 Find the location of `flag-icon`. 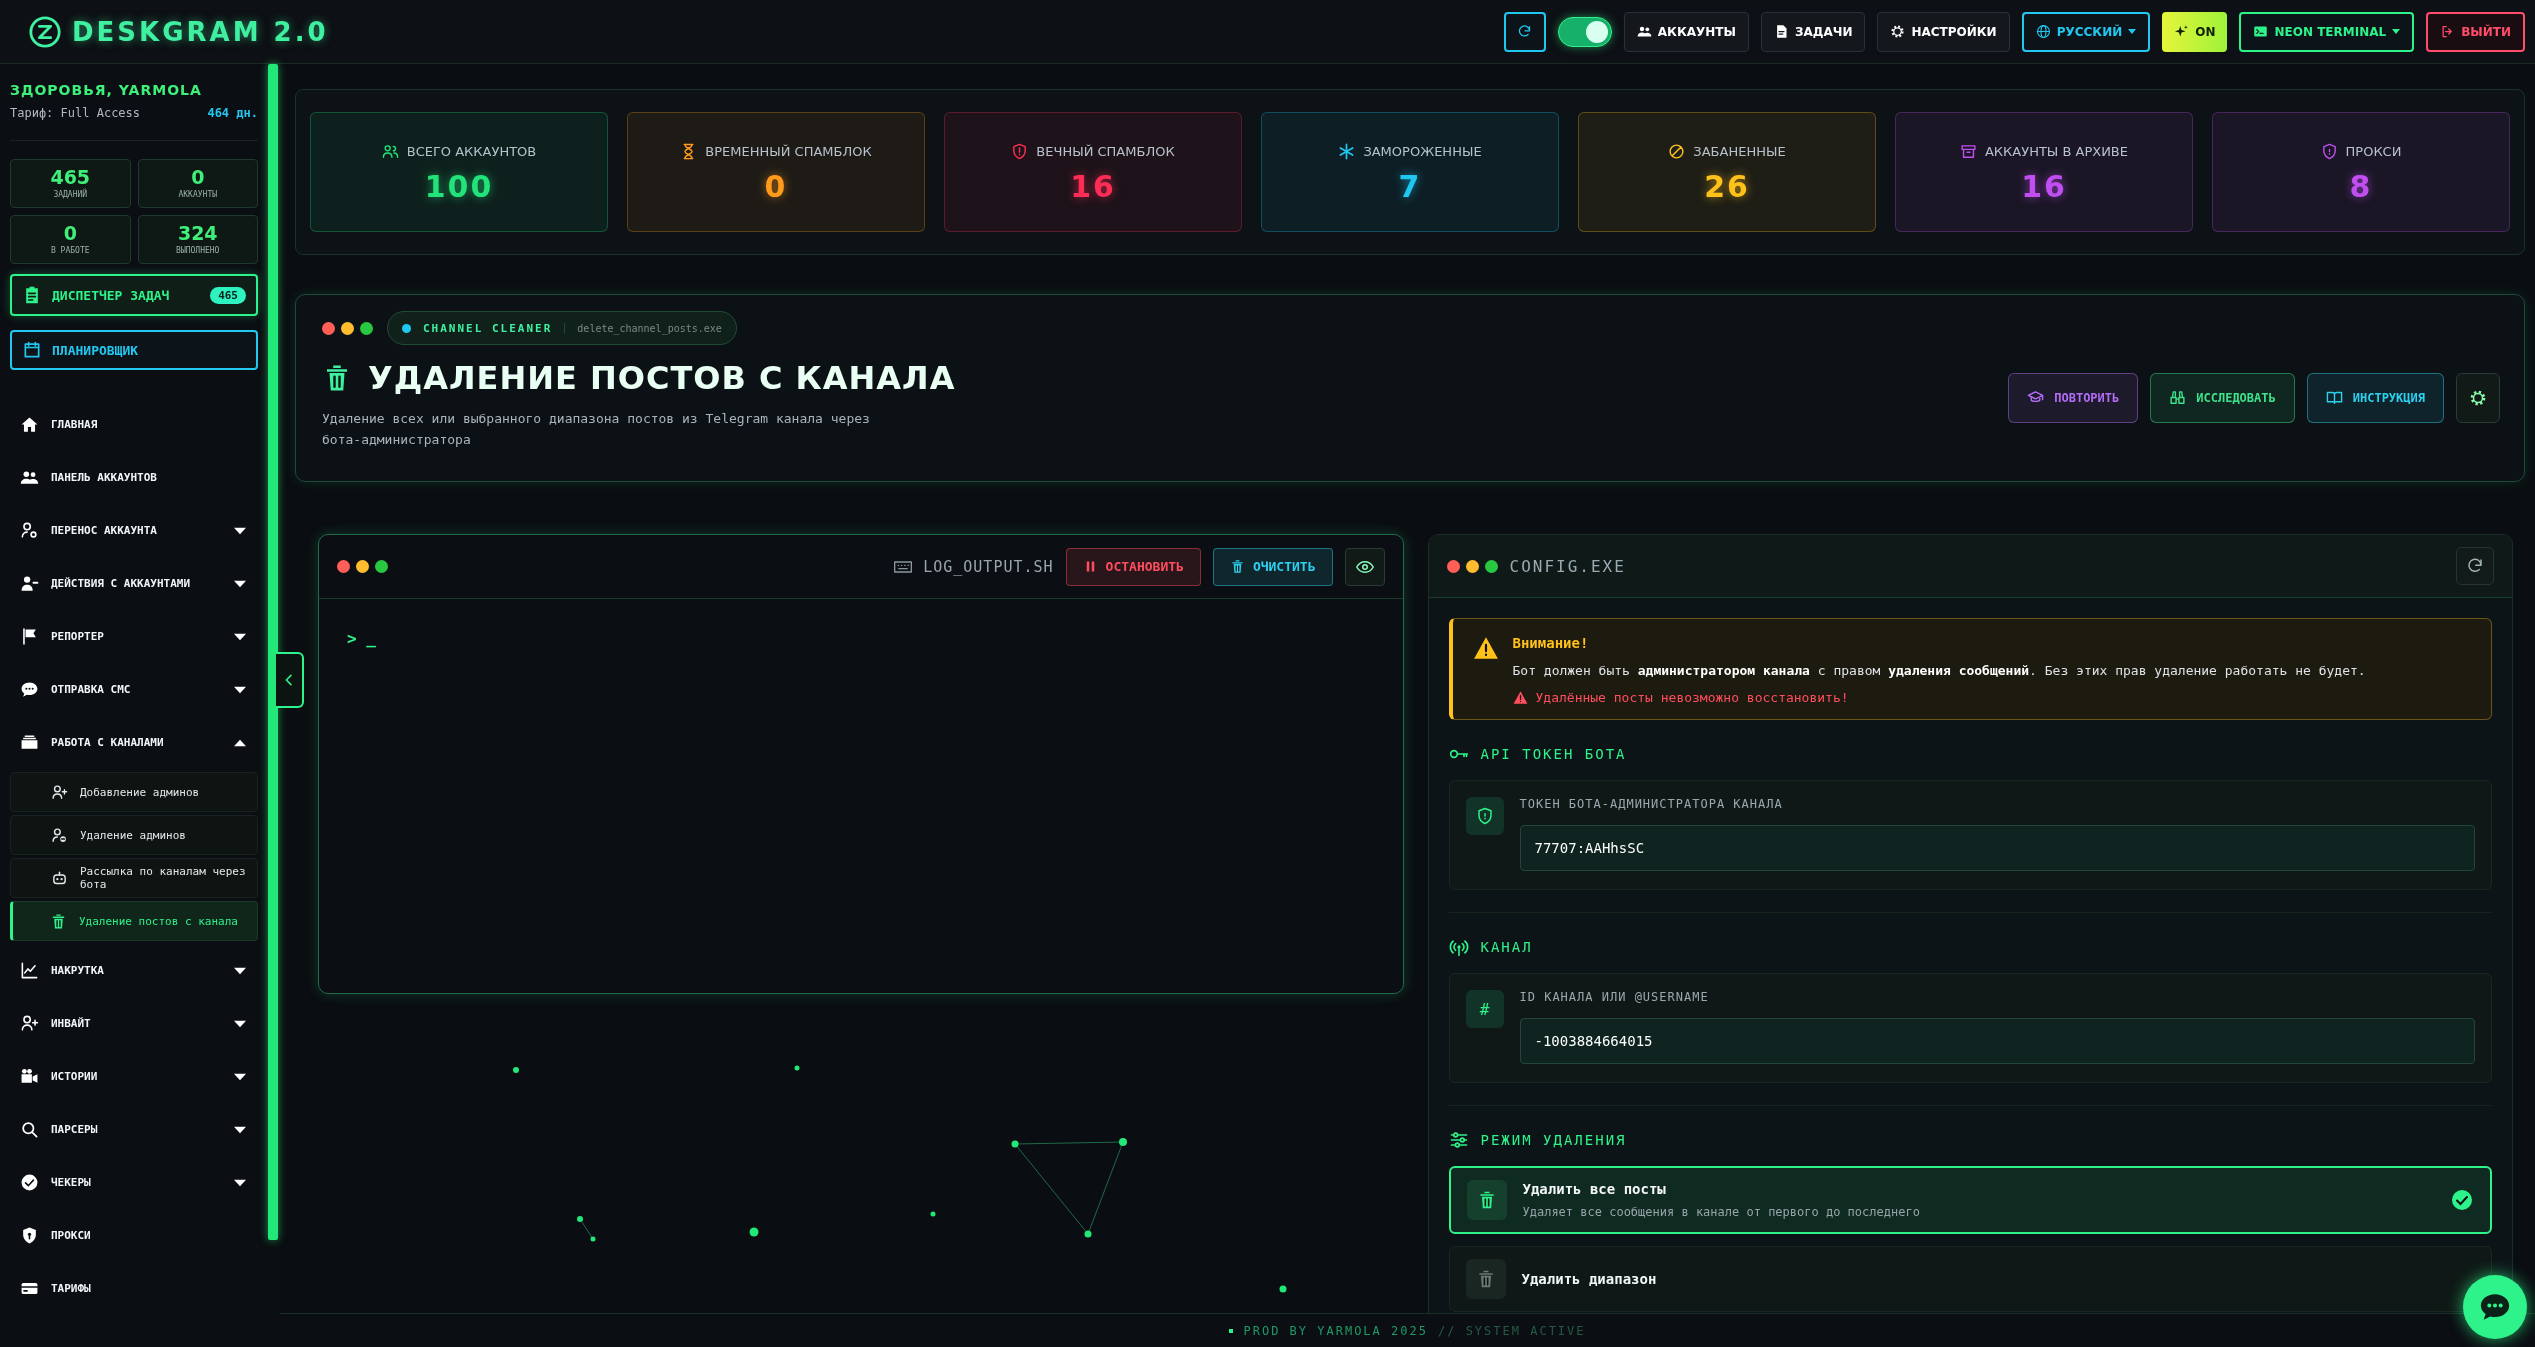

flag-icon is located at coordinates (29, 636).